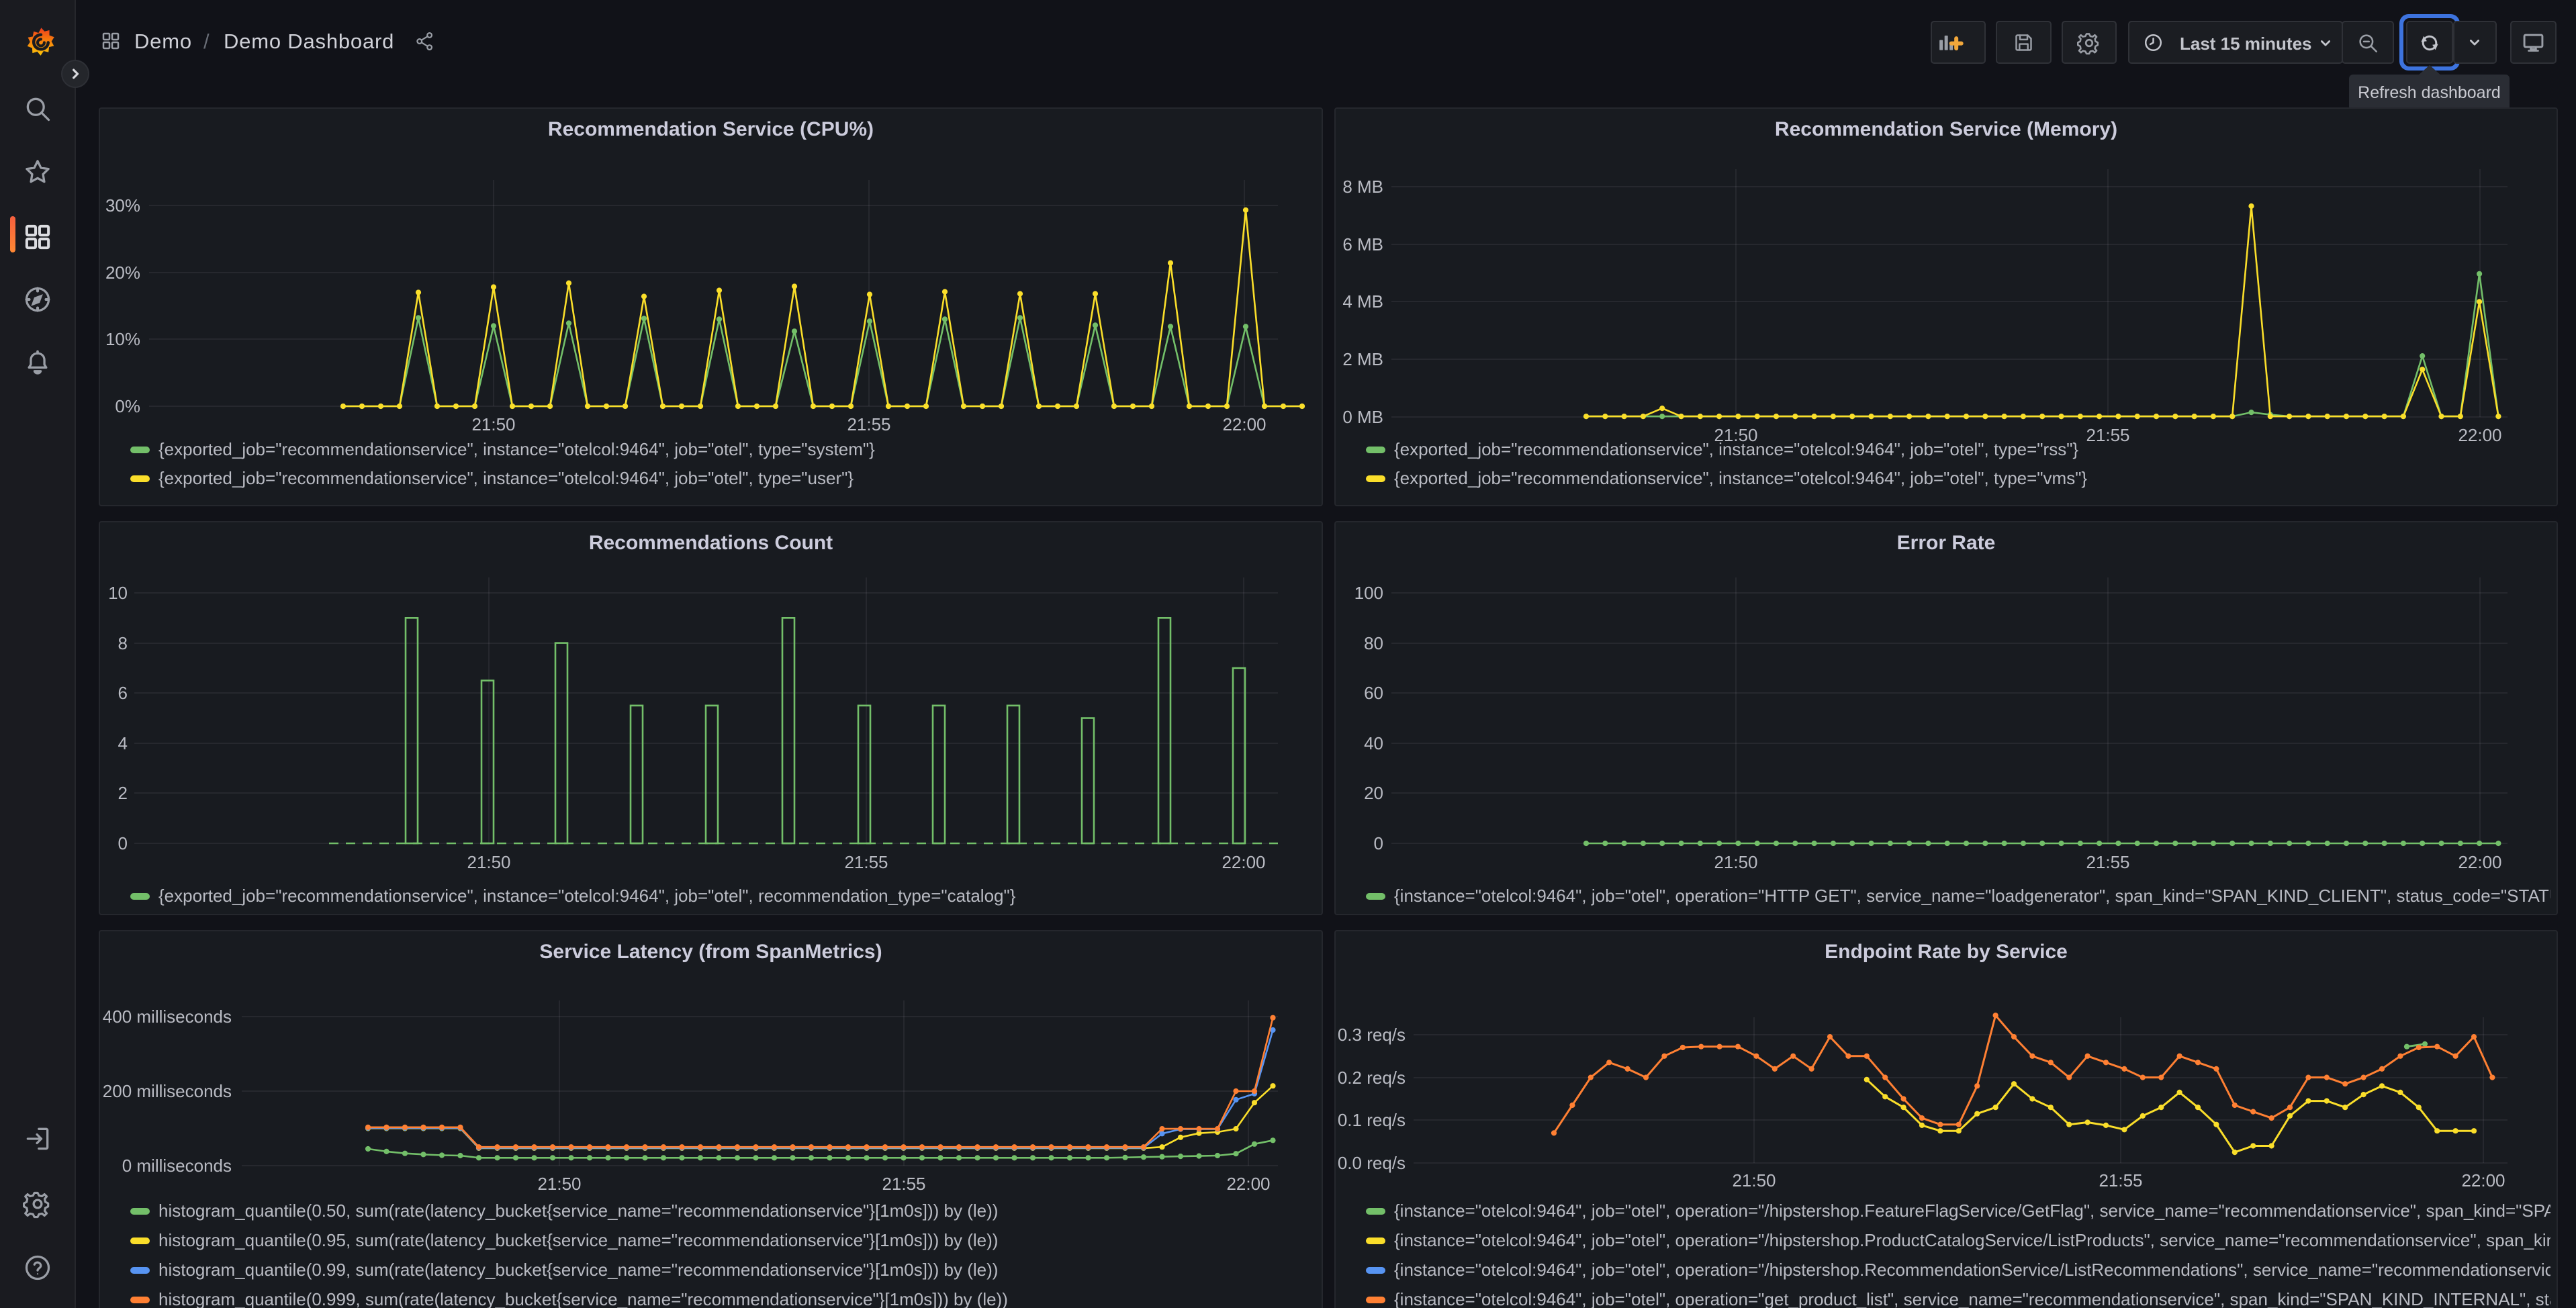 This screenshot has height=1308, width=2576. I want to click on svg-text: 20%, so click(122, 273).